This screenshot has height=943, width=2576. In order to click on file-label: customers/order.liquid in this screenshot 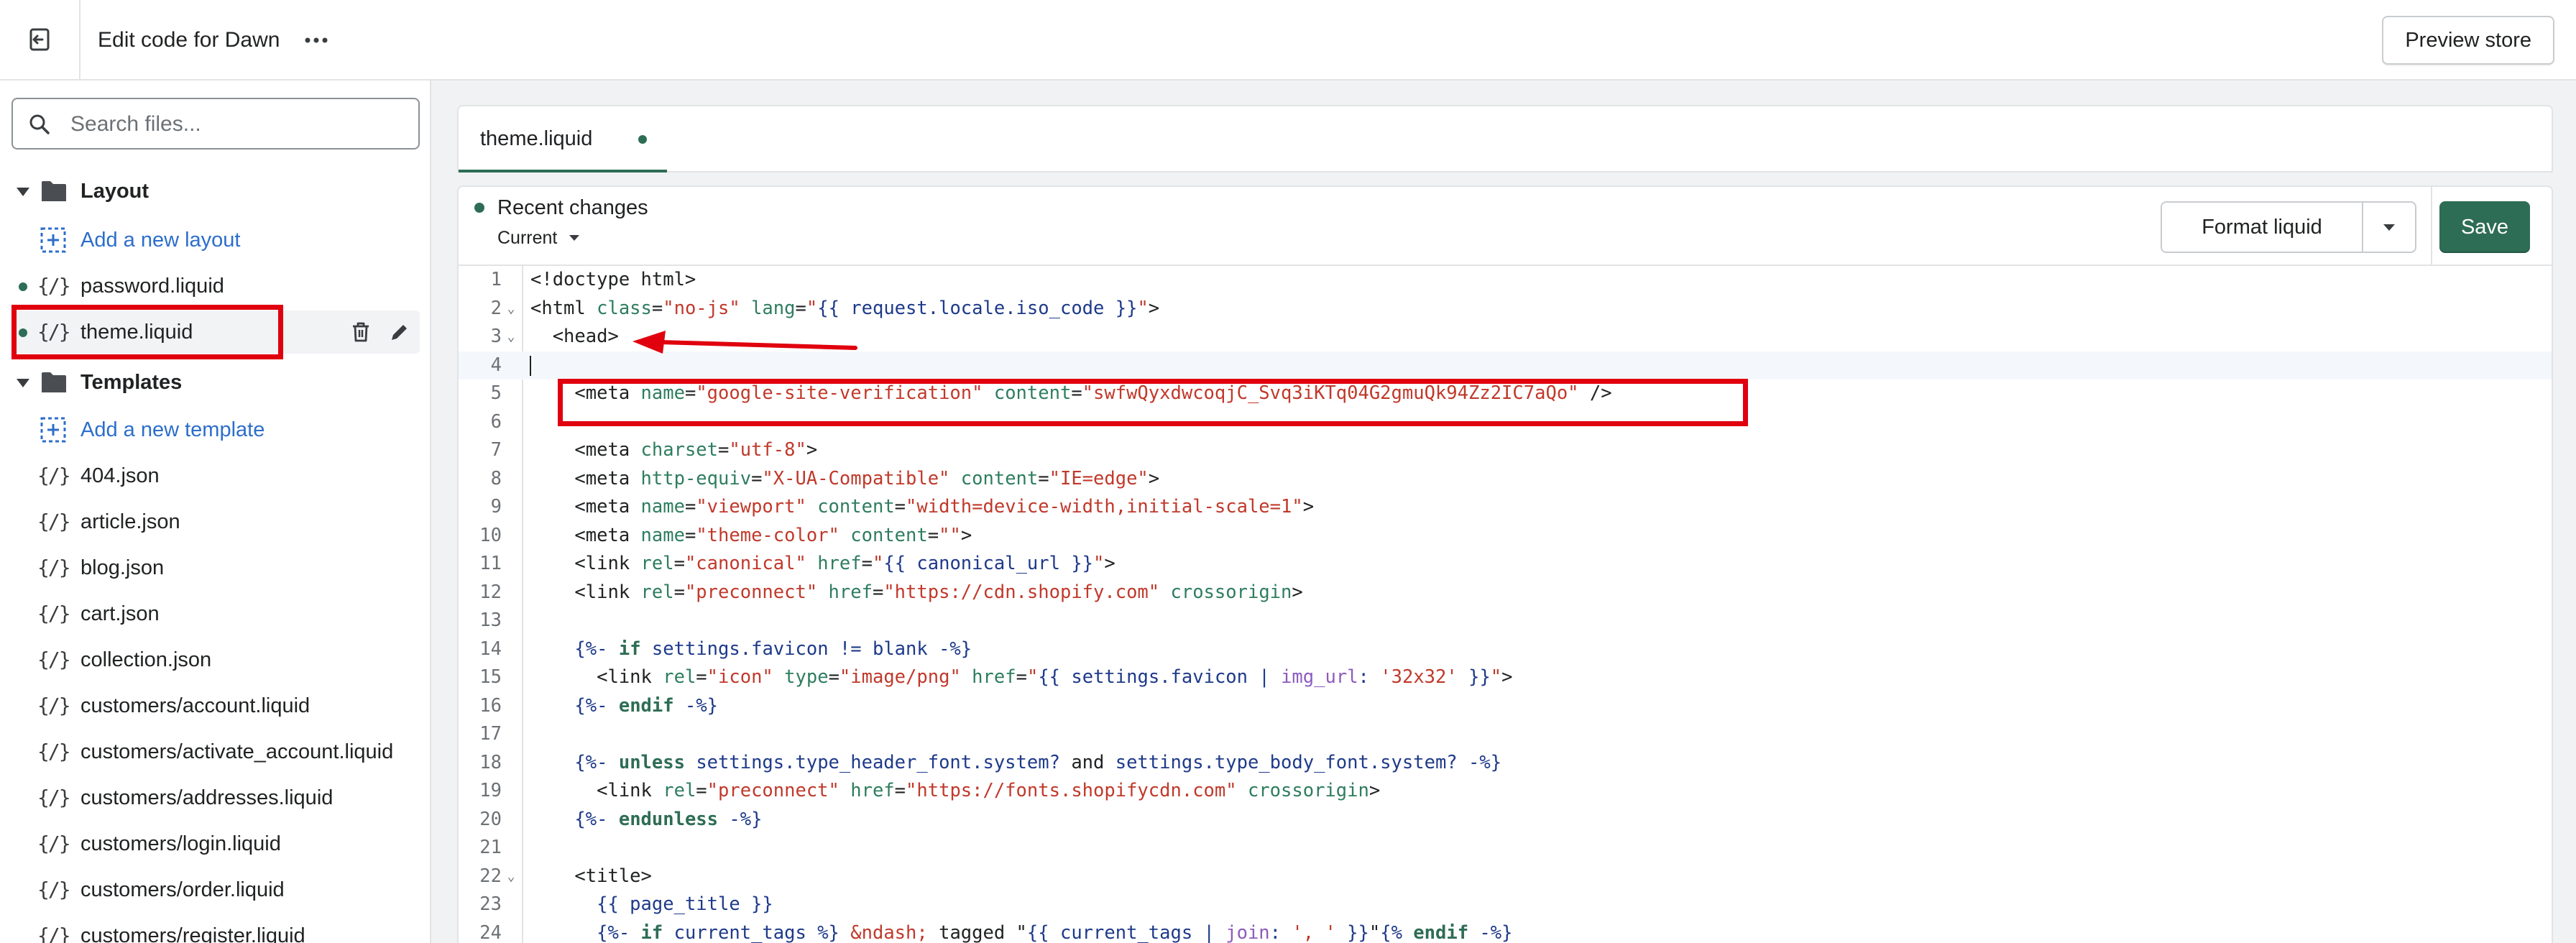, I will do `click(182, 889)`.